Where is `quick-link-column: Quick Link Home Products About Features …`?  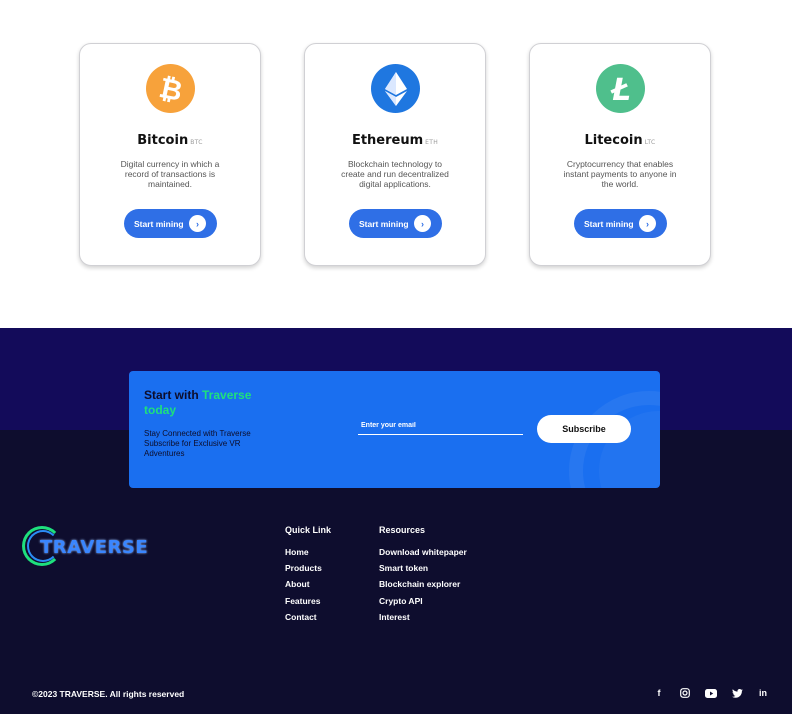
quick-link-column: Quick Link Home Products About Features … is located at coordinates (308, 576).